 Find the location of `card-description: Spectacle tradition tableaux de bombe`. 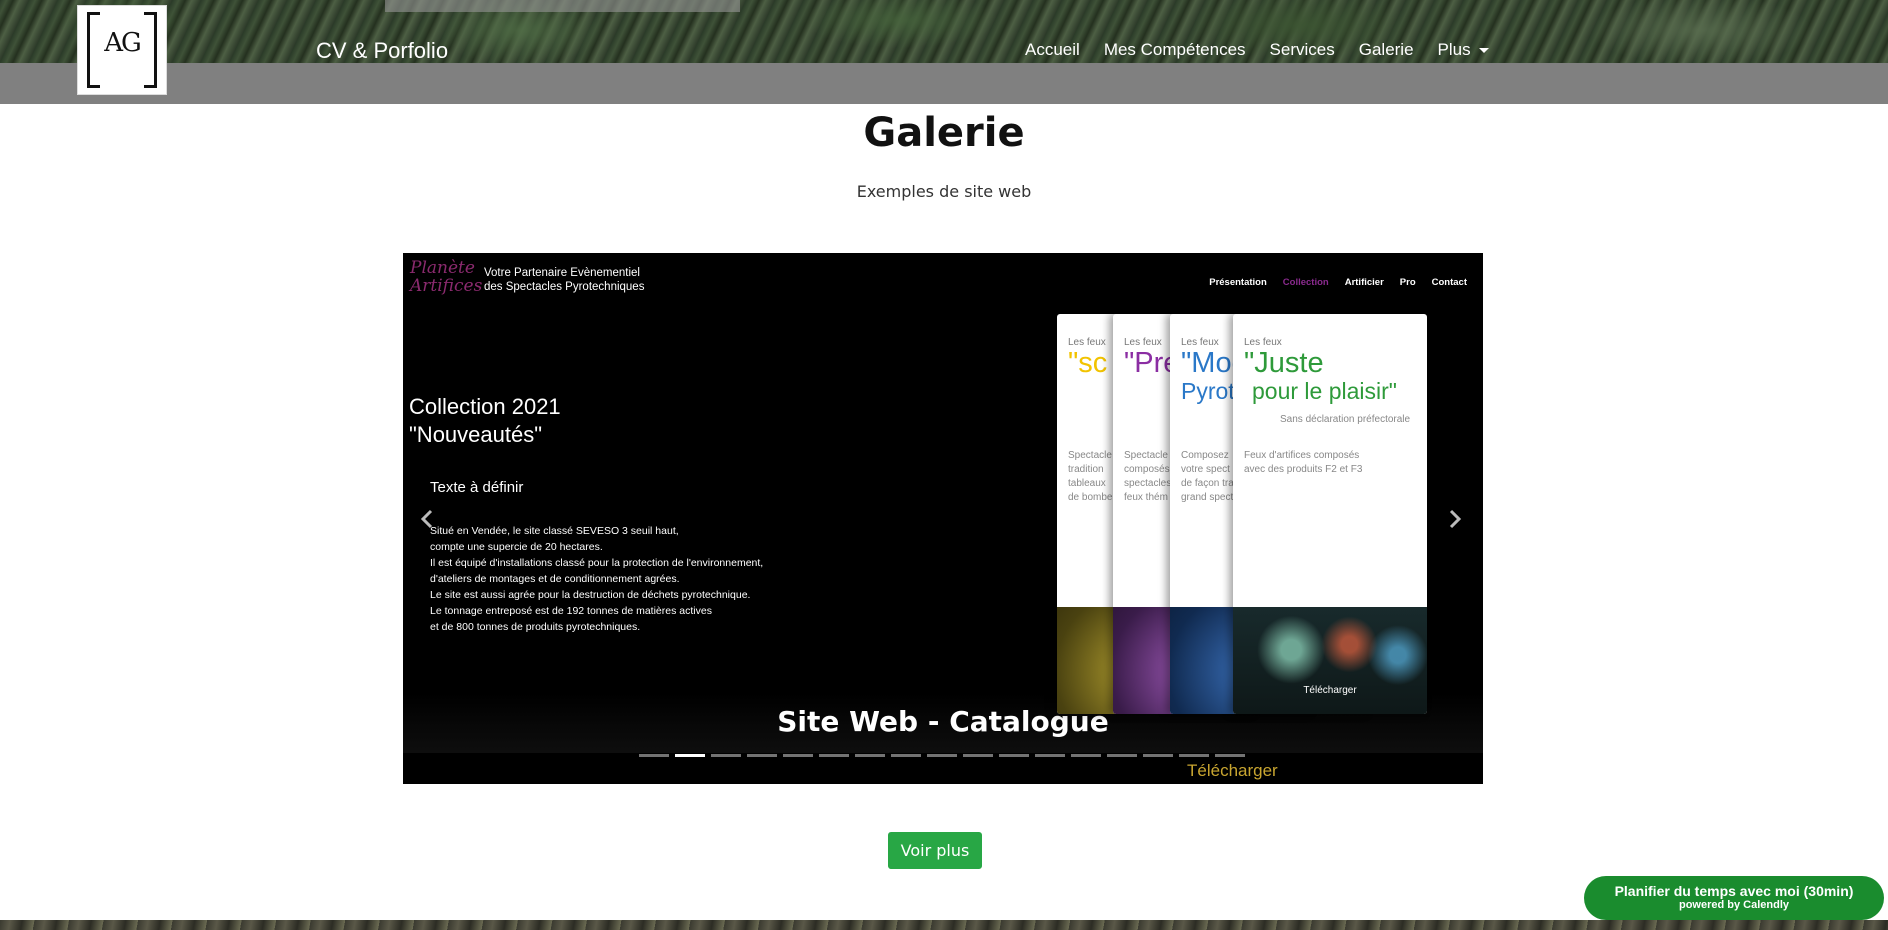

card-description: Spectacle tradition tableaux de bombe is located at coordinates (1090, 477).